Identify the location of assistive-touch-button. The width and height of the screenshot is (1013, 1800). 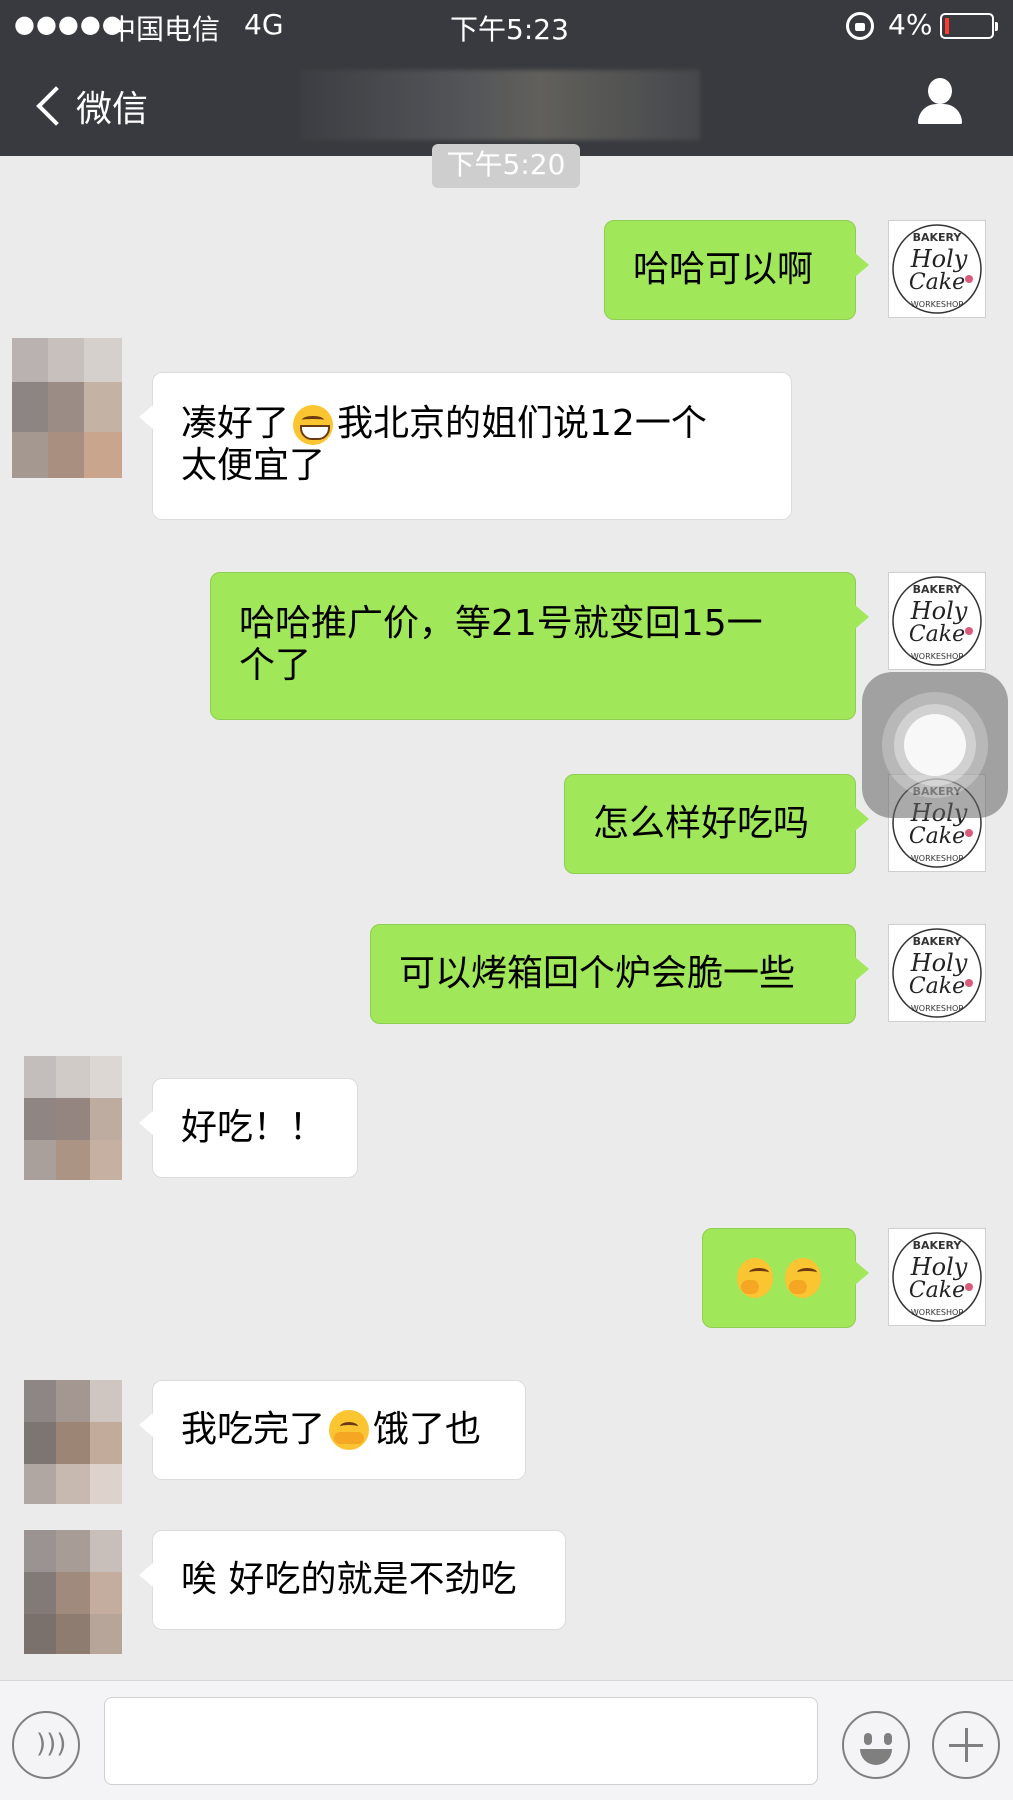
(935, 745).